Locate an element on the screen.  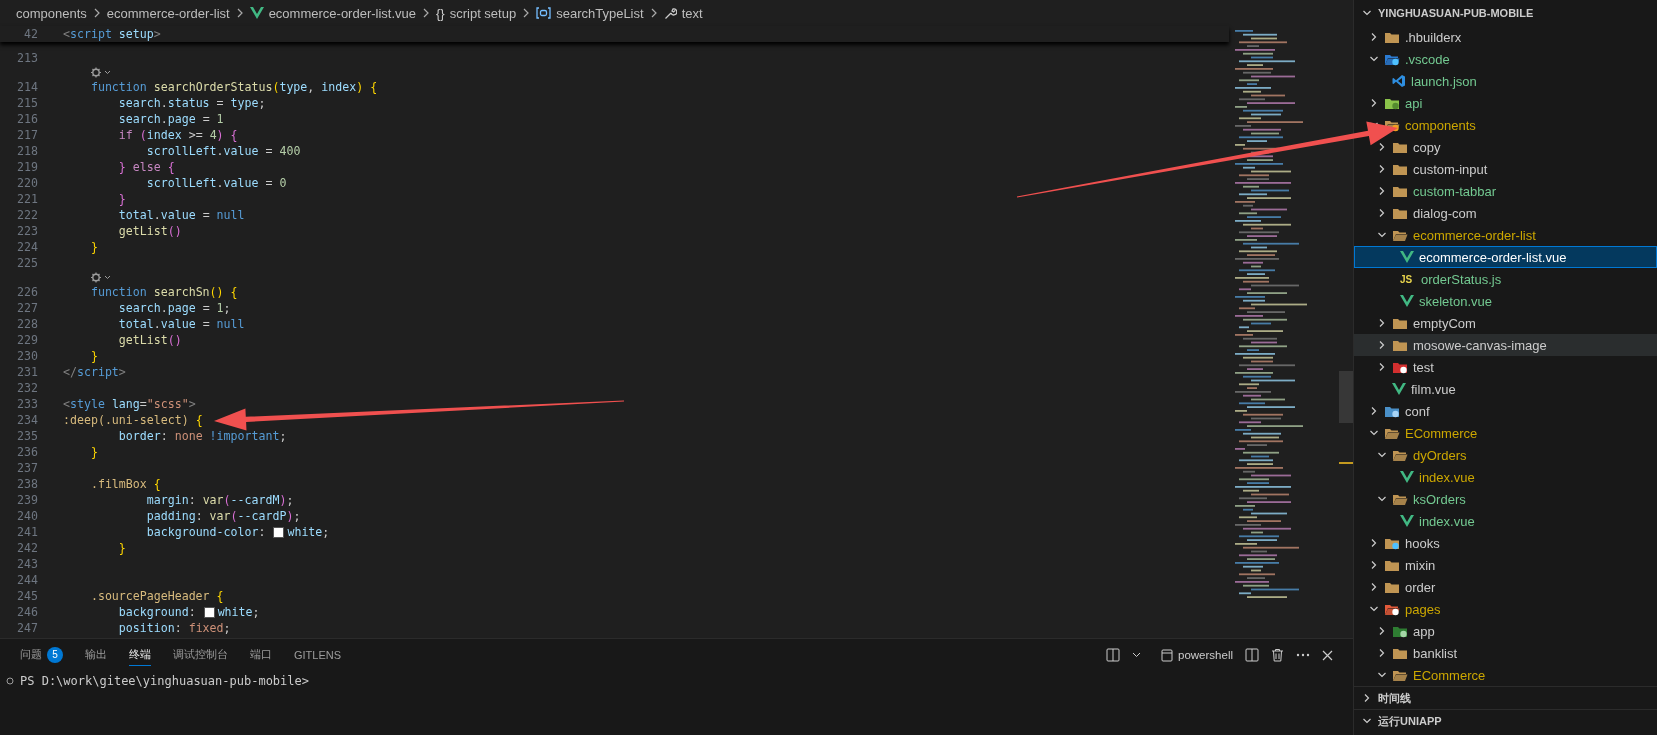
breadcrumb-item: script setup is located at coordinates (483, 13).